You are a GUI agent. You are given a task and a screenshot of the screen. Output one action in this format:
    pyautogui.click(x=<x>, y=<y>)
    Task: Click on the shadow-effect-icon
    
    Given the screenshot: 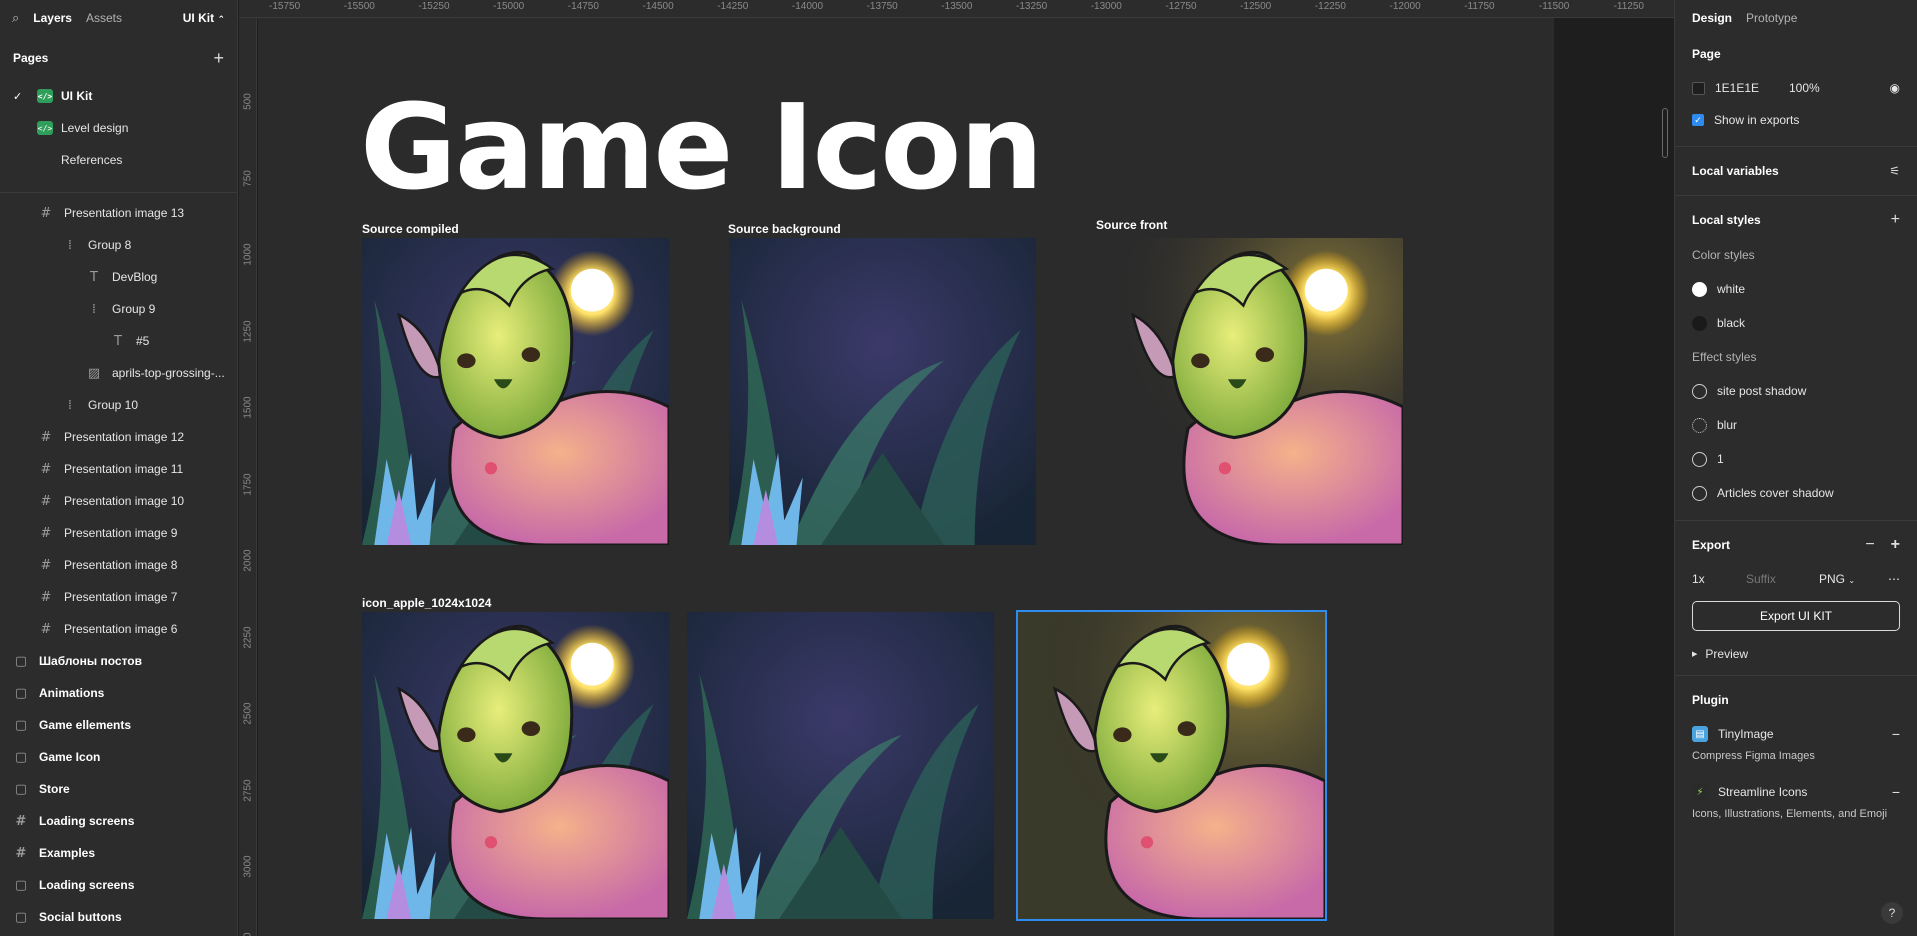 What is the action you would take?
    pyautogui.click(x=1699, y=493)
    